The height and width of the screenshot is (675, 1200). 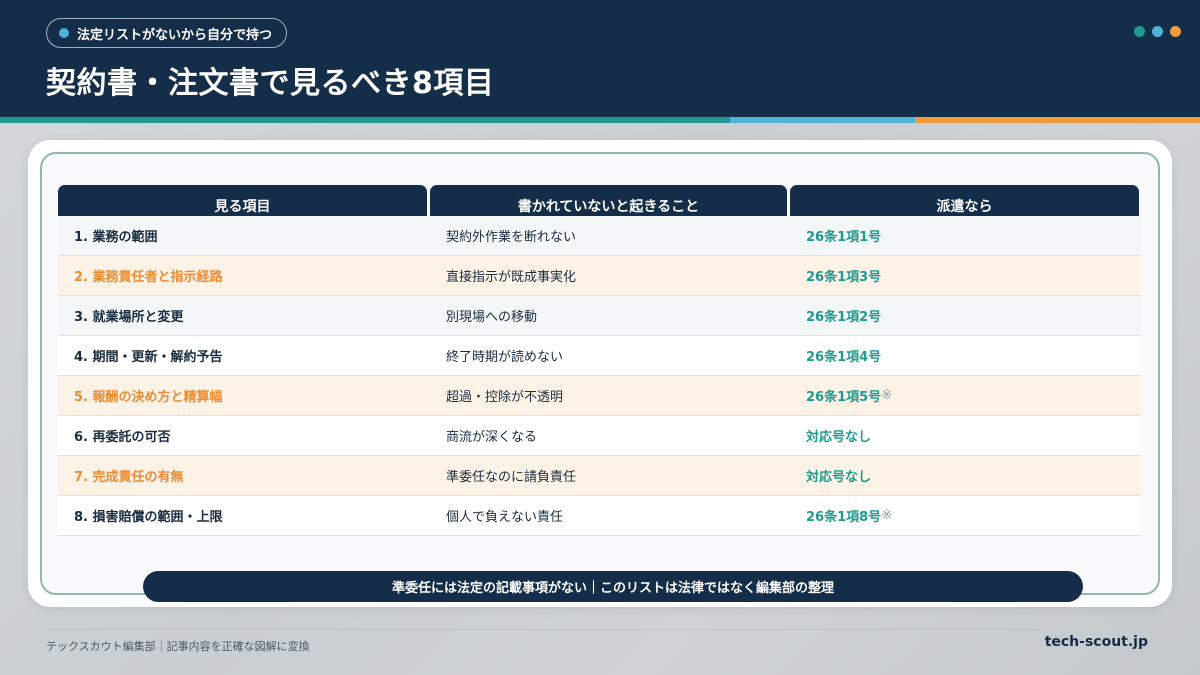 What do you see at coordinates (822, 120) in the screenshot?
I see `accent-stripe-sky` at bounding box center [822, 120].